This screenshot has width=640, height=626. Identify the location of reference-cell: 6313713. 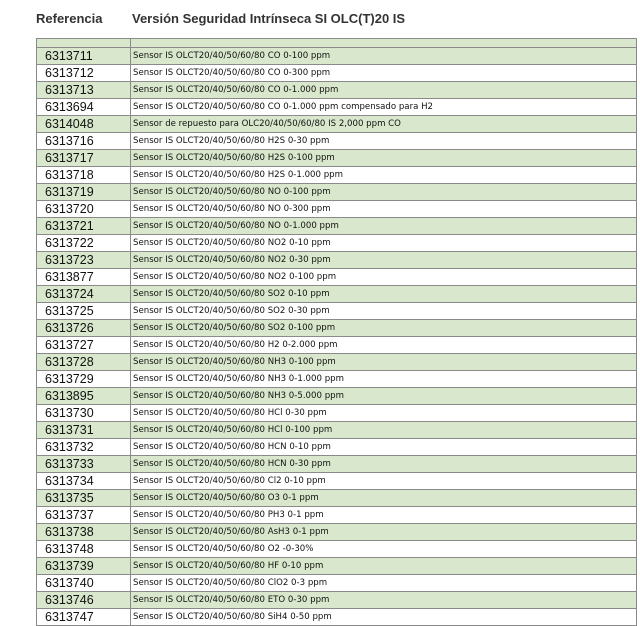
(83, 90).